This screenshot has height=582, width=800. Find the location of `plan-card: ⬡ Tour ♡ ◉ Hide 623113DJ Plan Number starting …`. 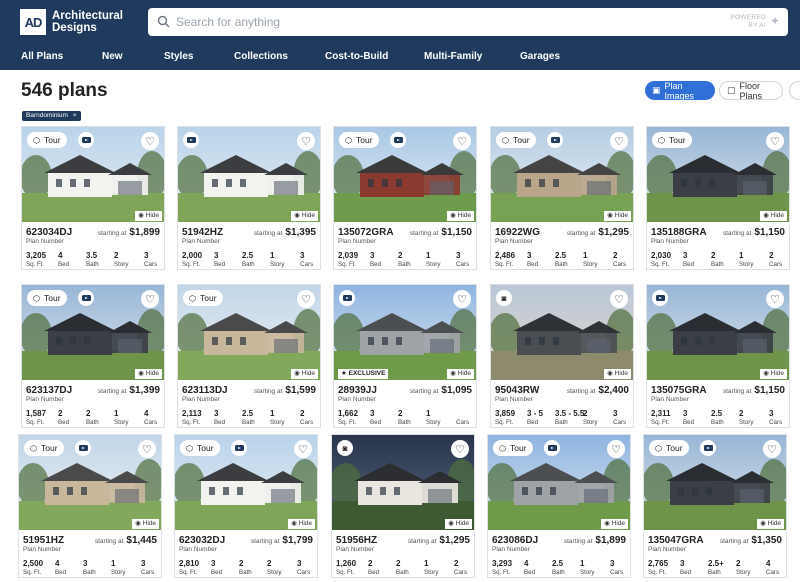

plan-card: ⬡ Tour ♡ ◉ Hide 623113DJ Plan Number starting … is located at coordinates (249, 356).